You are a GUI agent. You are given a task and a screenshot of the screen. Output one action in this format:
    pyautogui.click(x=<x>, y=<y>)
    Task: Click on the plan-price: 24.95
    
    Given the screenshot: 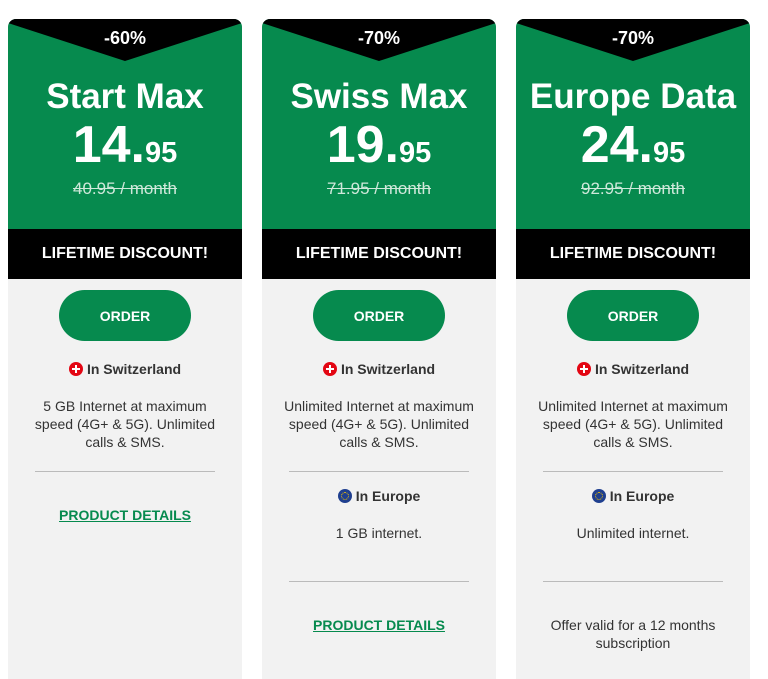 What is the action you would take?
    pyautogui.click(x=633, y=151)
    